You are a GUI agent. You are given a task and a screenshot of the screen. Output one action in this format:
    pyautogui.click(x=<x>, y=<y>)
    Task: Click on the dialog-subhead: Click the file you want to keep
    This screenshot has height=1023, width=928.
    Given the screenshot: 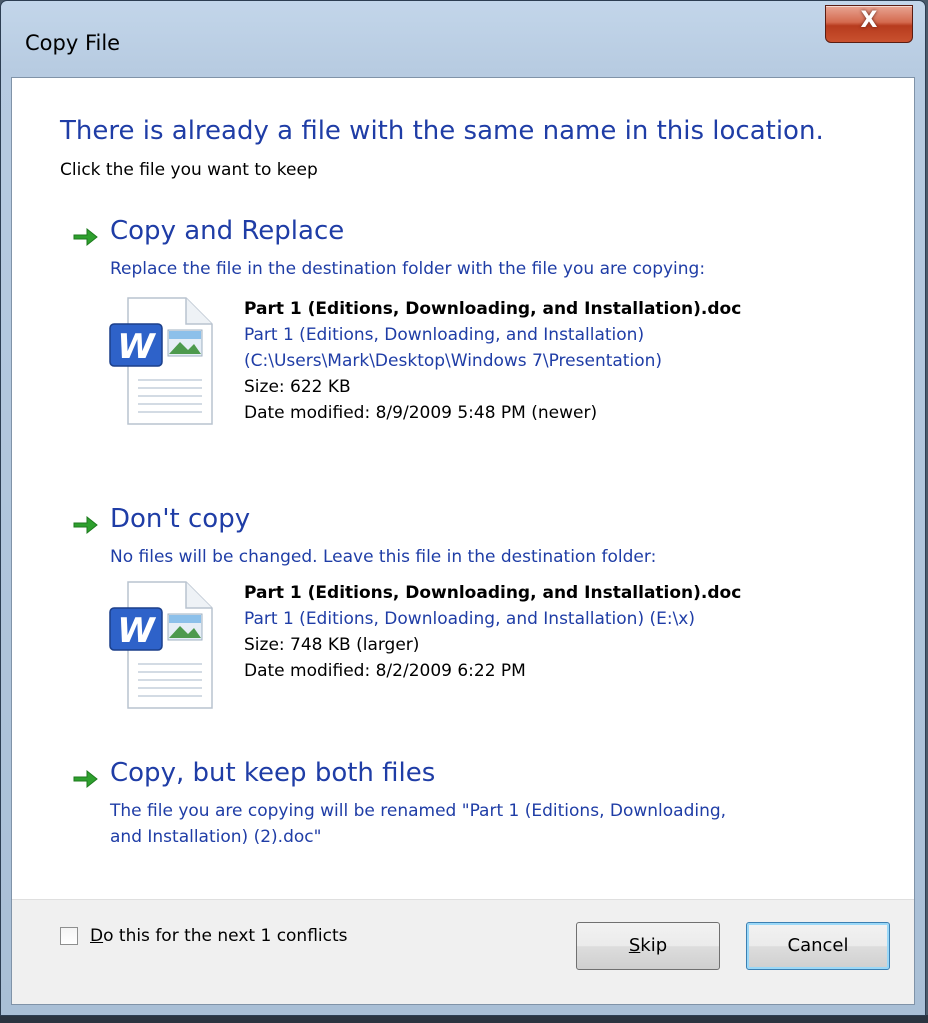 What is the action you would take?
    pyautogui.click(x=189, y=170)
    